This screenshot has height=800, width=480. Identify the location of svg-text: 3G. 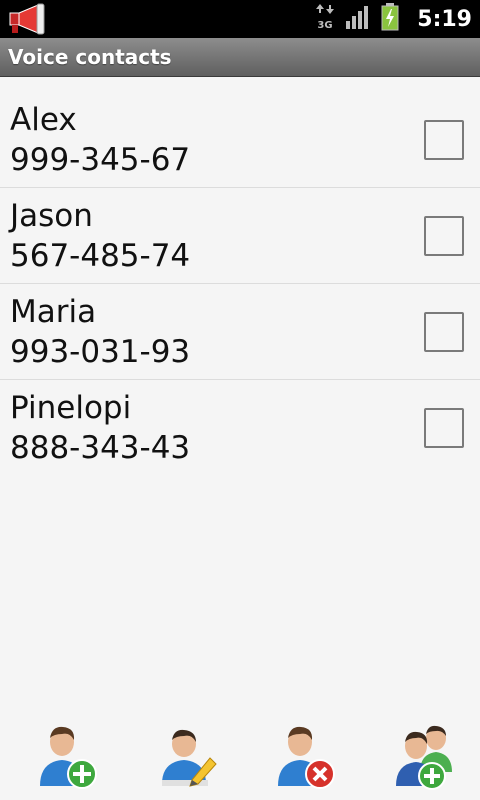
(325, 25).